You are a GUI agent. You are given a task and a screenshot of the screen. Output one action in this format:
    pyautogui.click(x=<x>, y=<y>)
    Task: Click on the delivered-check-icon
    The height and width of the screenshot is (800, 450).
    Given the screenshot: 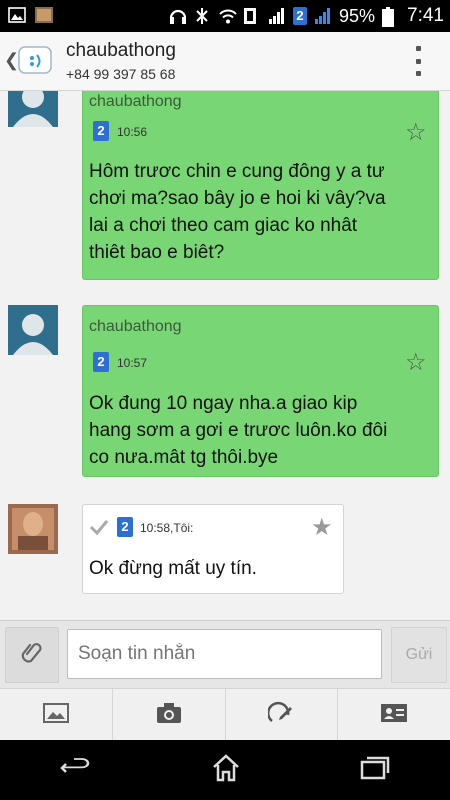 What is the action you would take?
    pyautogui.click(x=99, y=529)
    